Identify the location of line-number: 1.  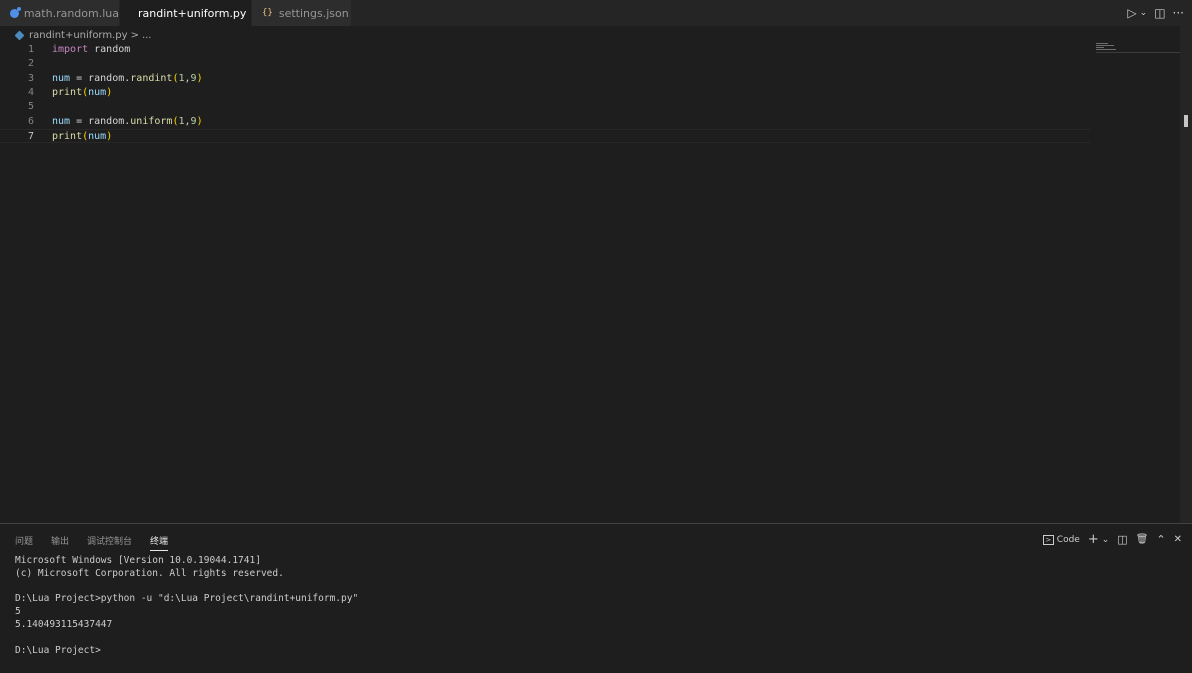
(30, 49).